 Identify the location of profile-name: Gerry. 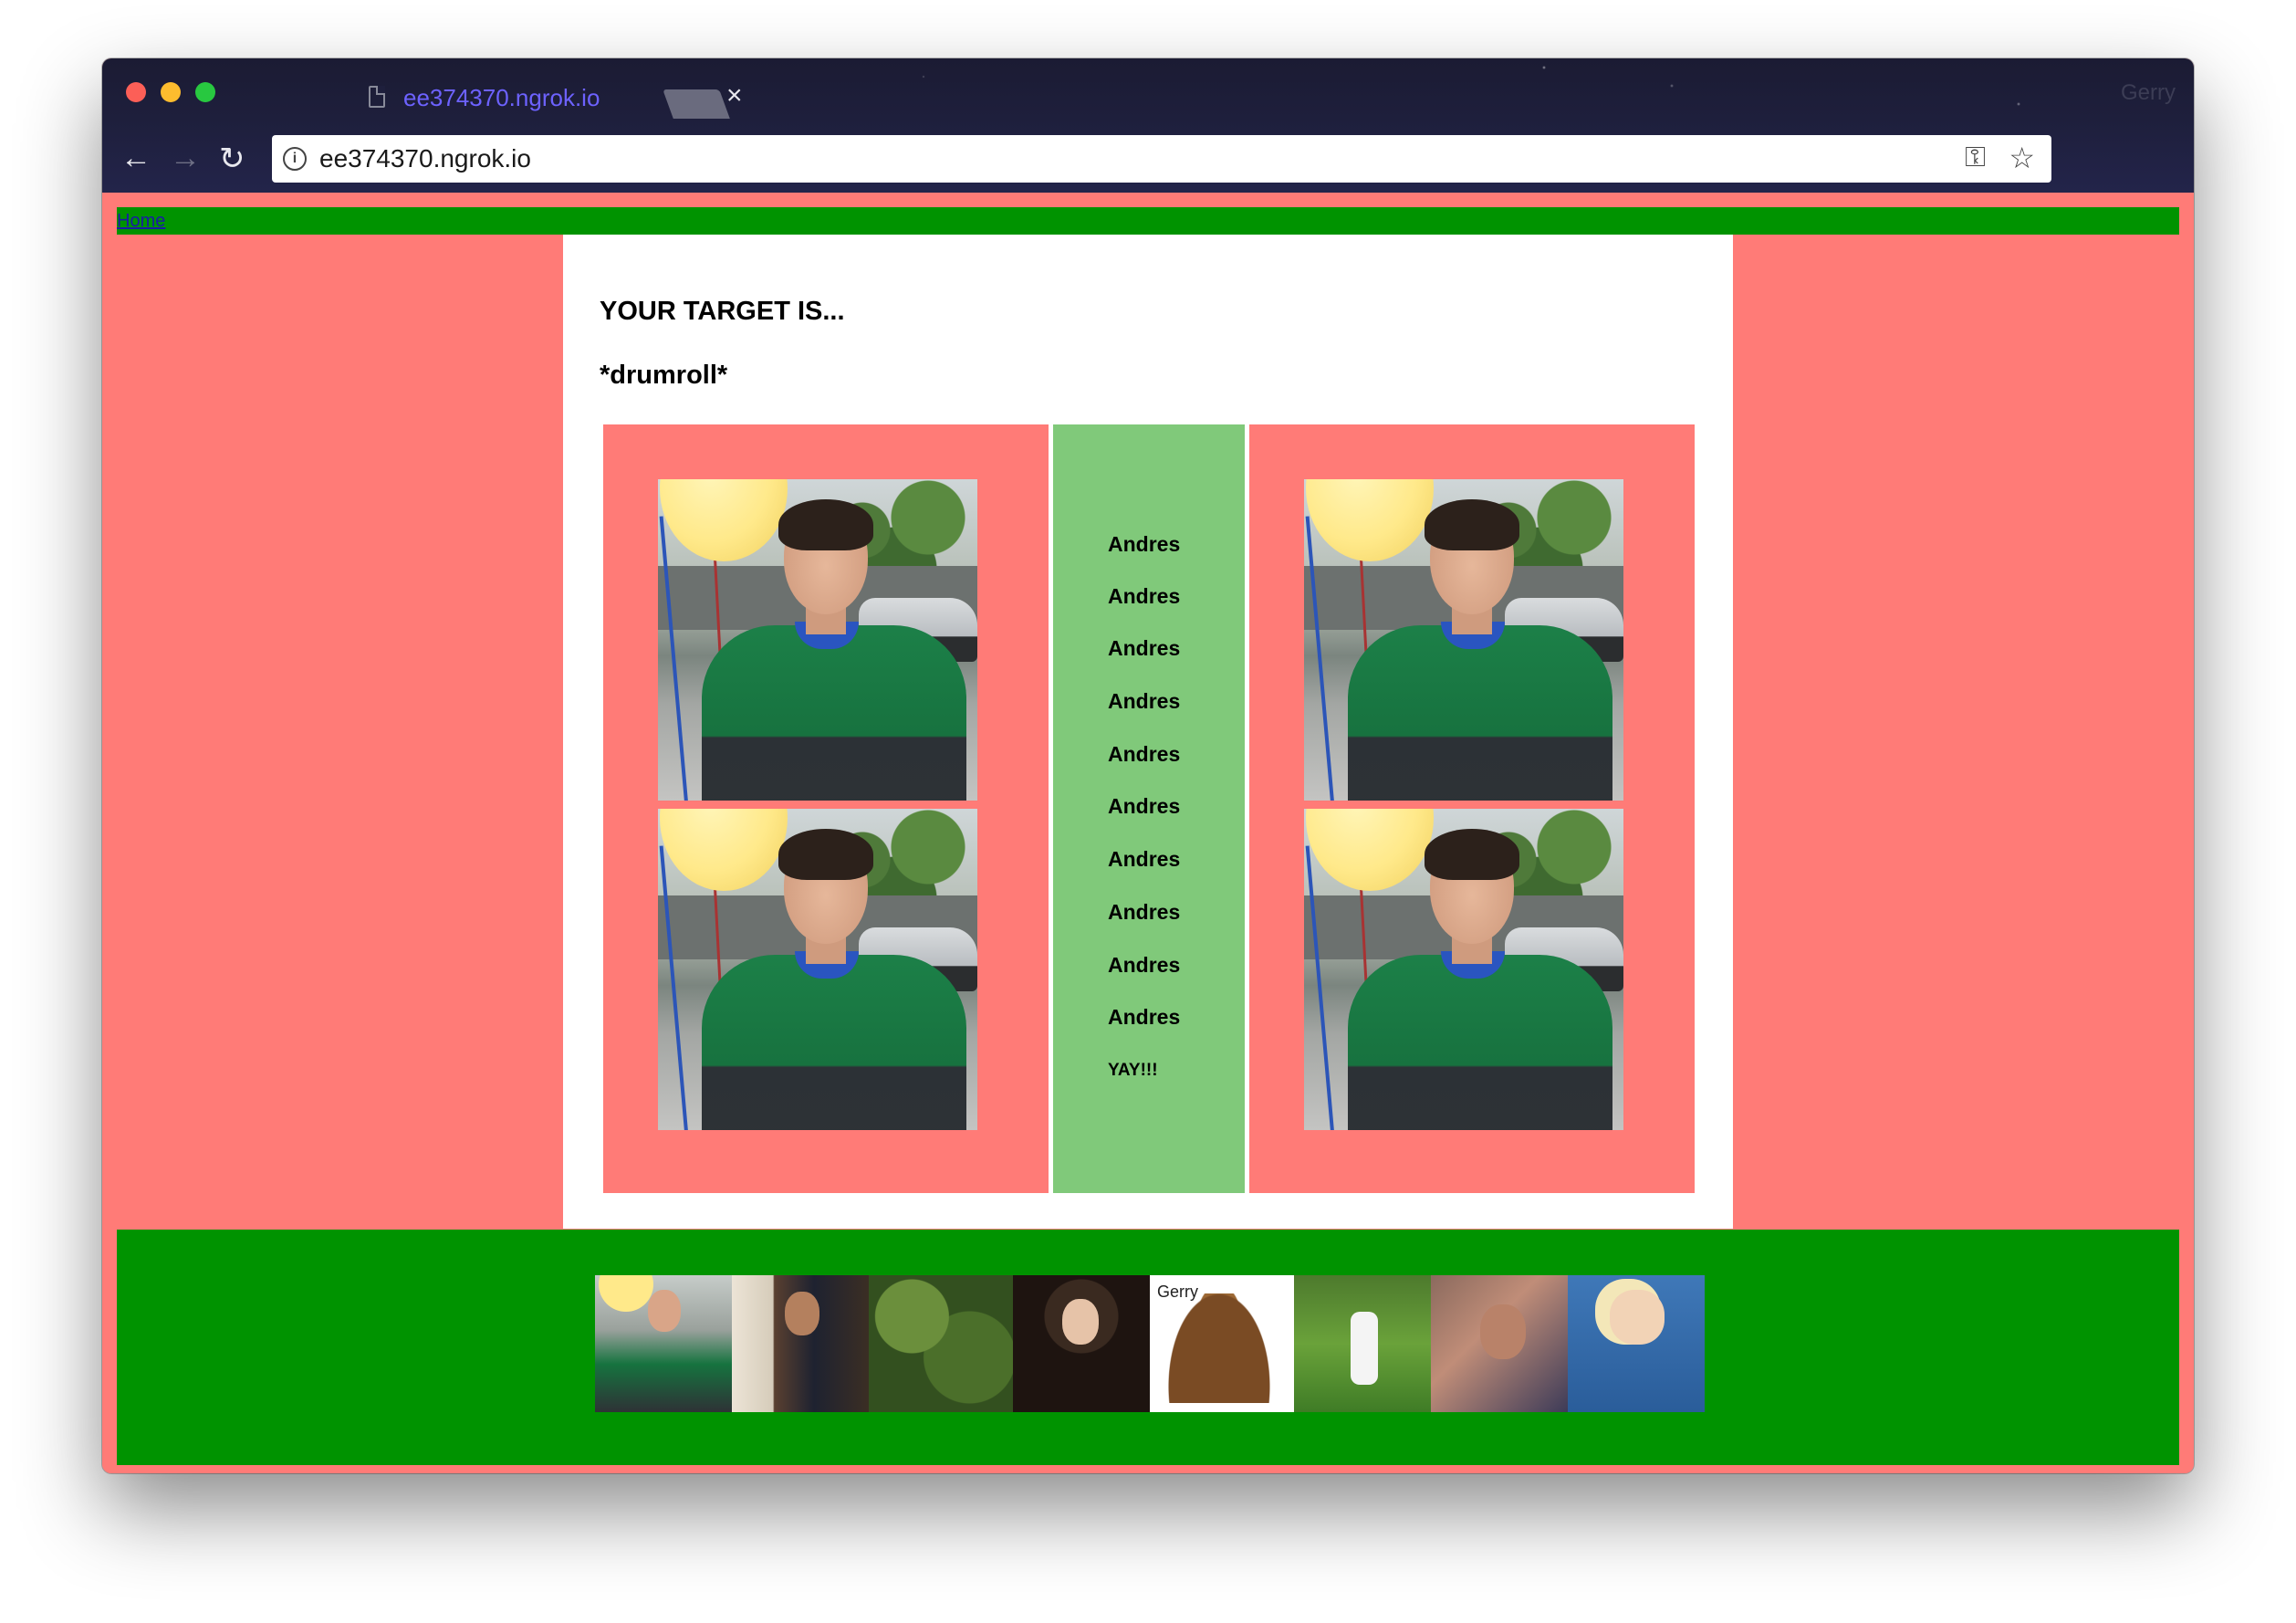
(2149, 93).